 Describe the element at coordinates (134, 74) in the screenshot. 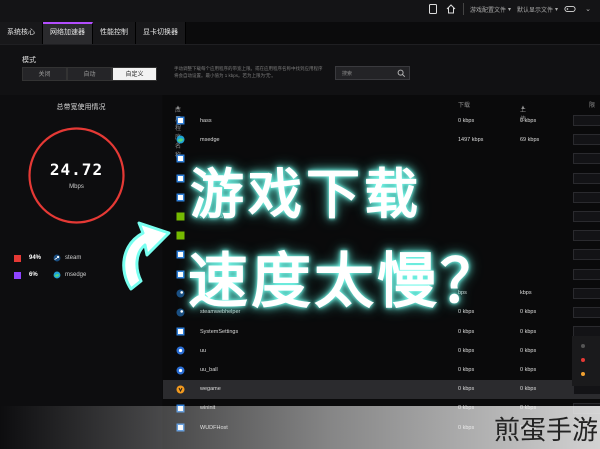

I see `mode-custom-button: 自定义` at that location.